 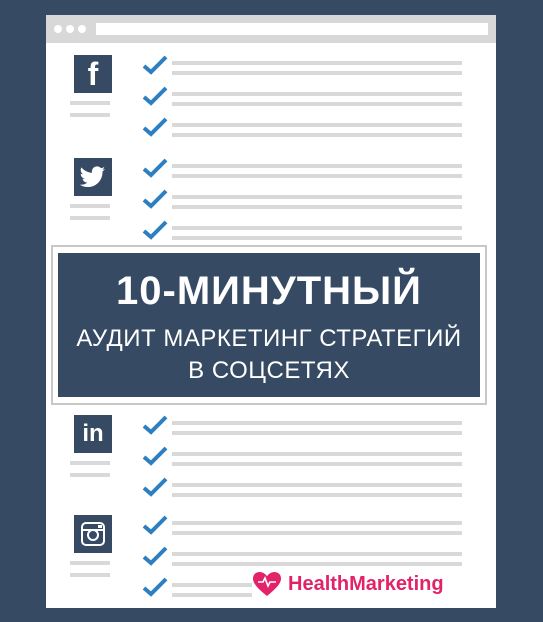 What do you see at coordinates (93, 434) in the screenshot?
I see `linkedin-icon: in` at bounding box center [93, 434].